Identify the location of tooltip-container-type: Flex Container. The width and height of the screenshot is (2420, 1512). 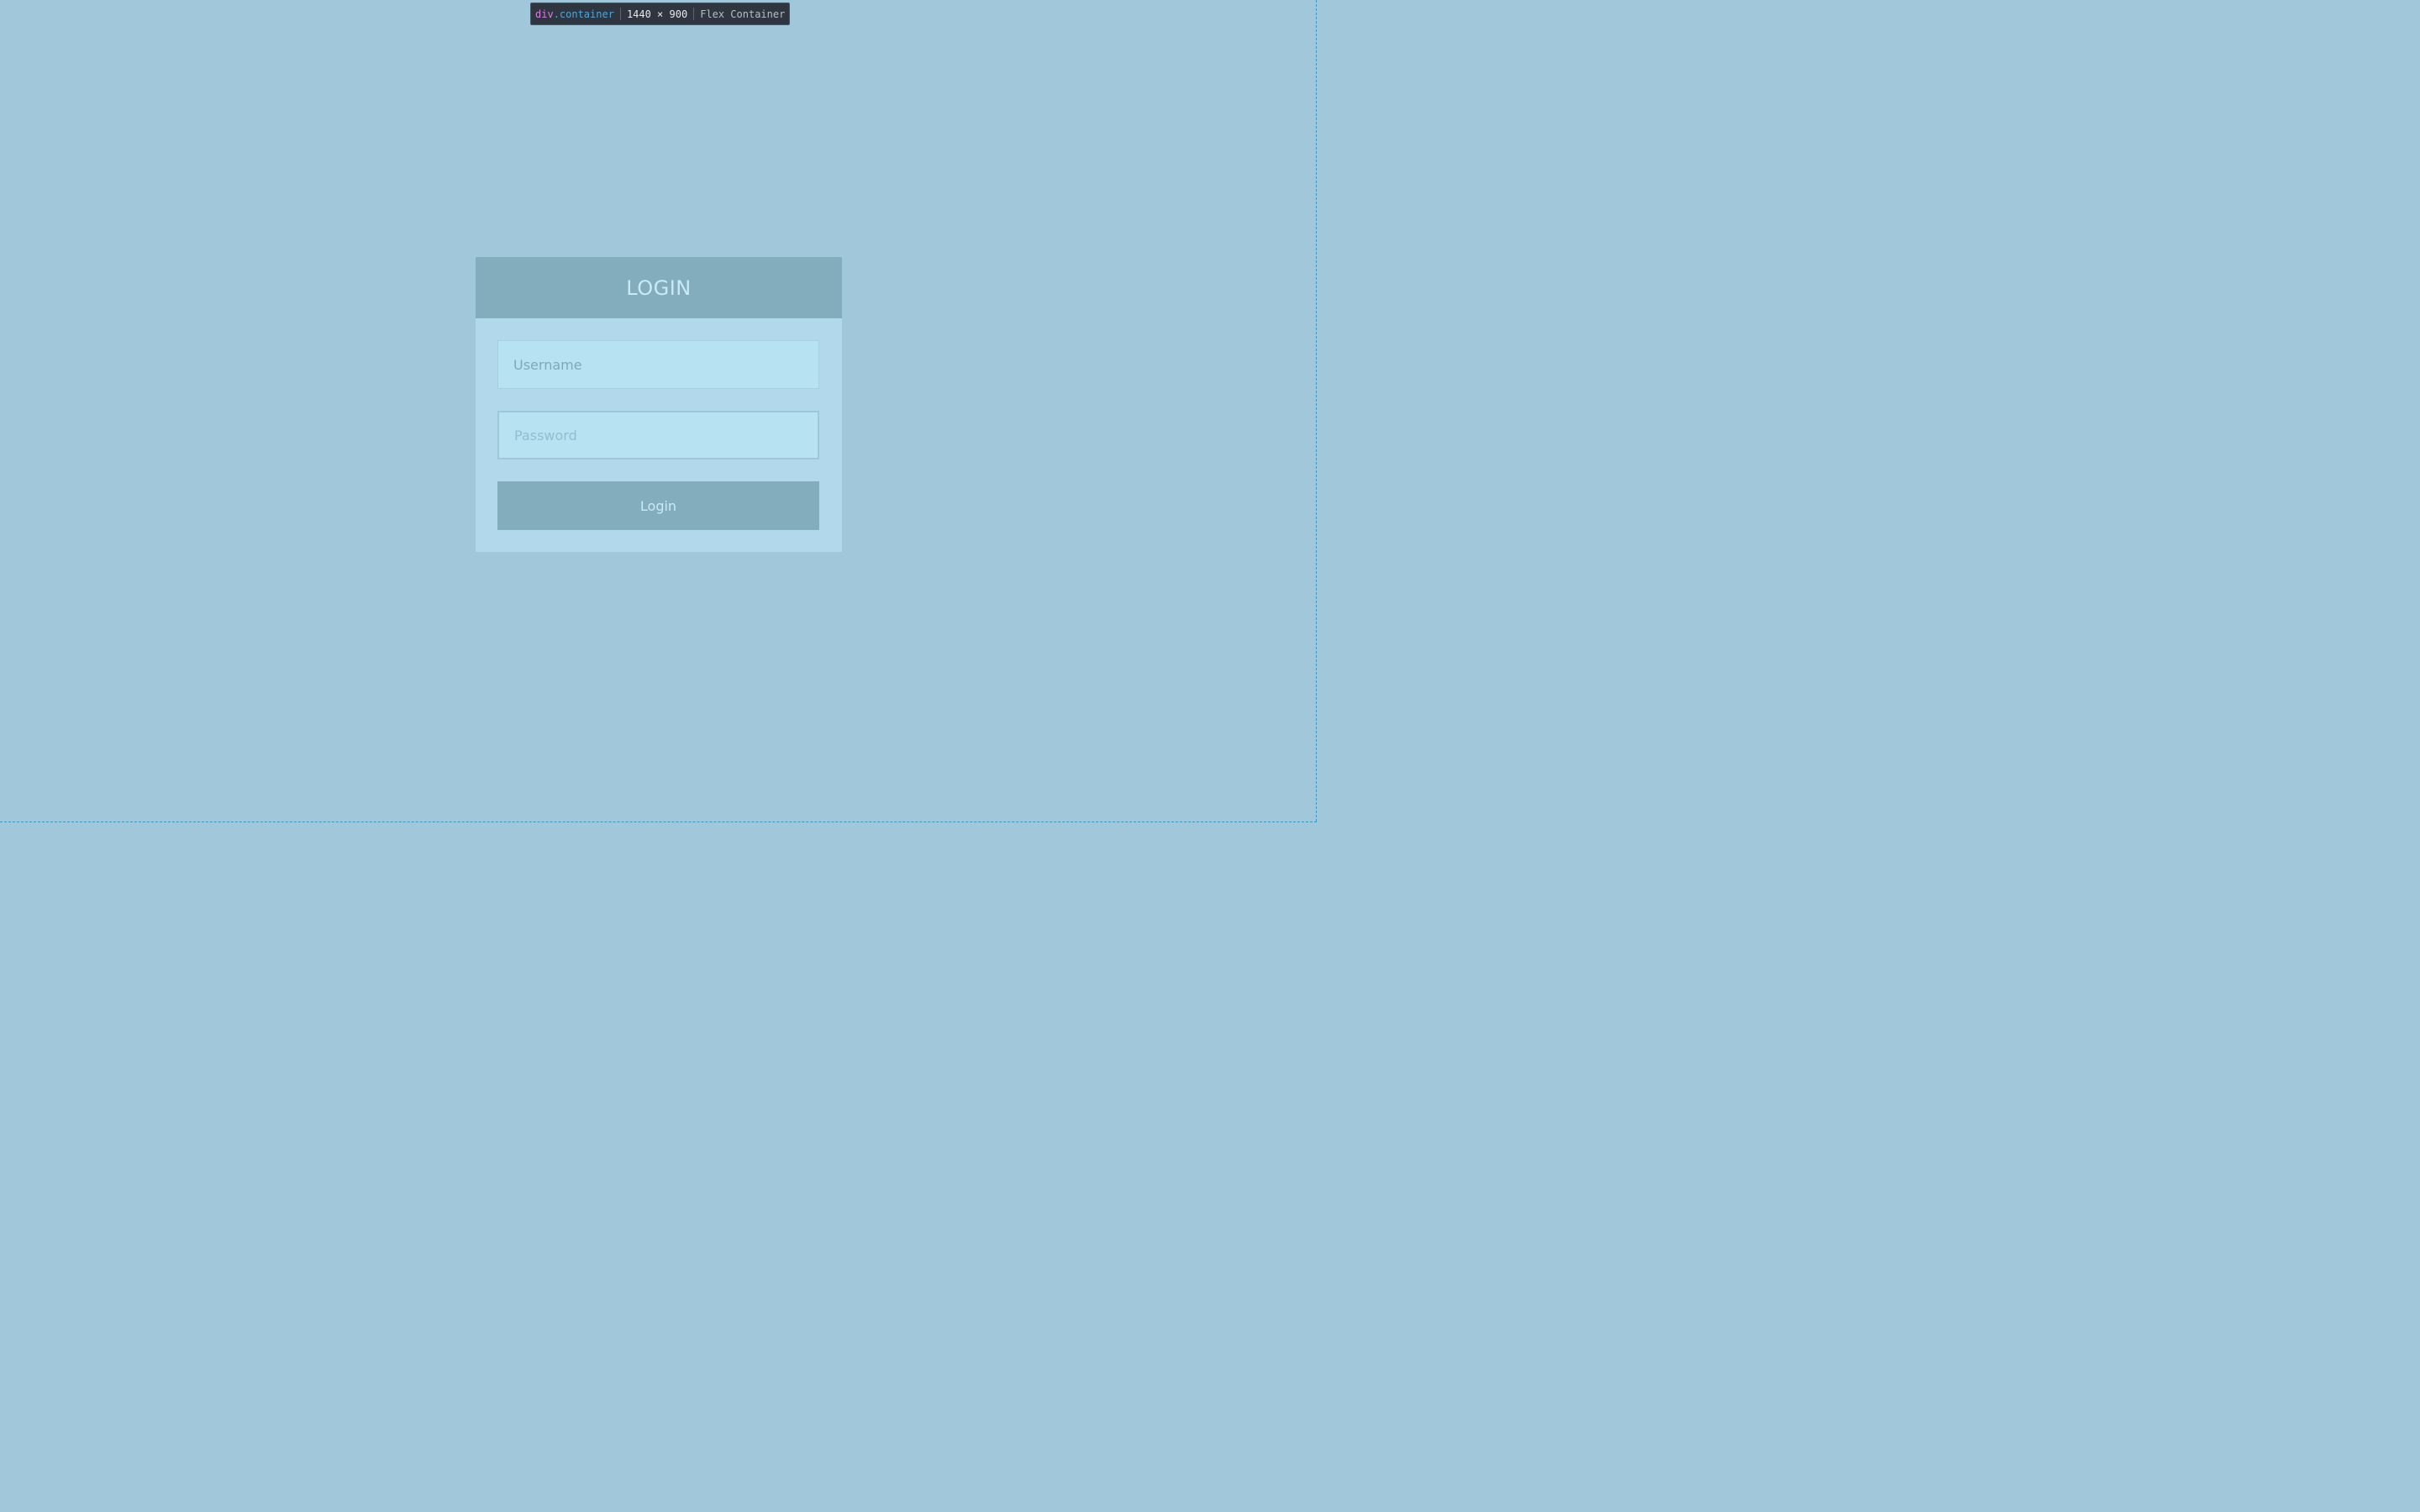
(743, 14).